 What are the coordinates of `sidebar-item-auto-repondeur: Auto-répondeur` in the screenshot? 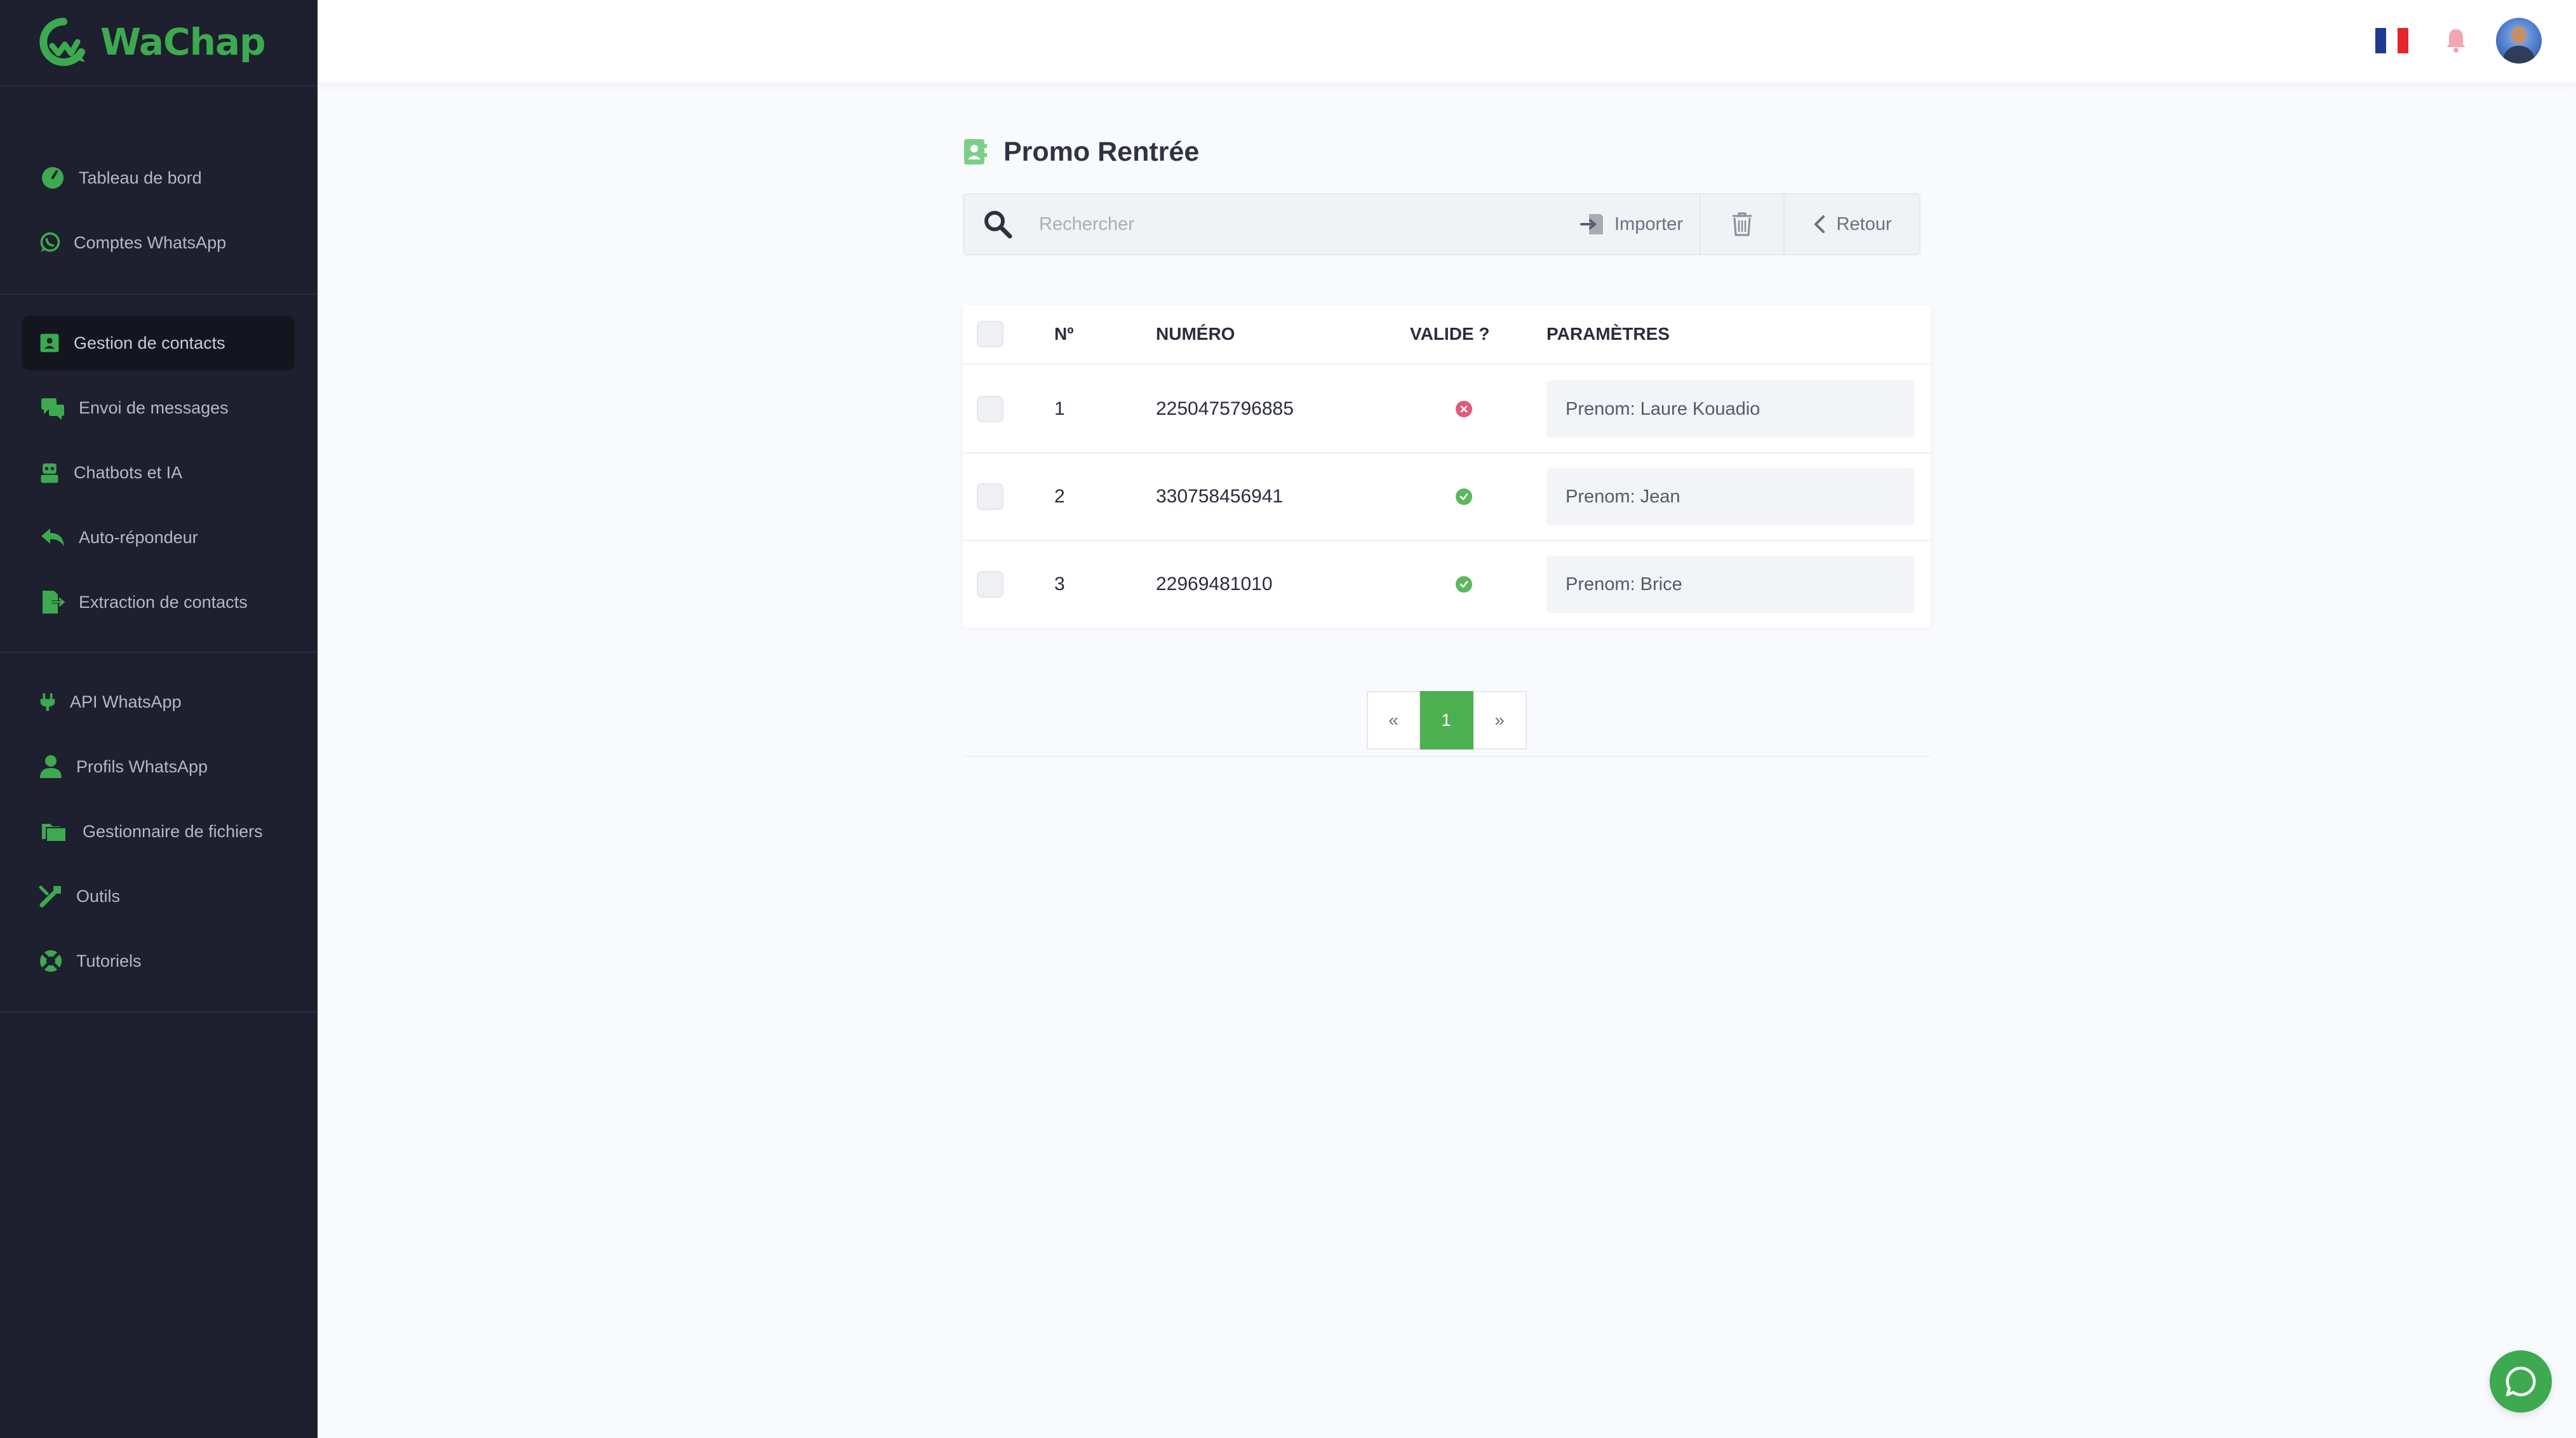 It's located at (158, 537).